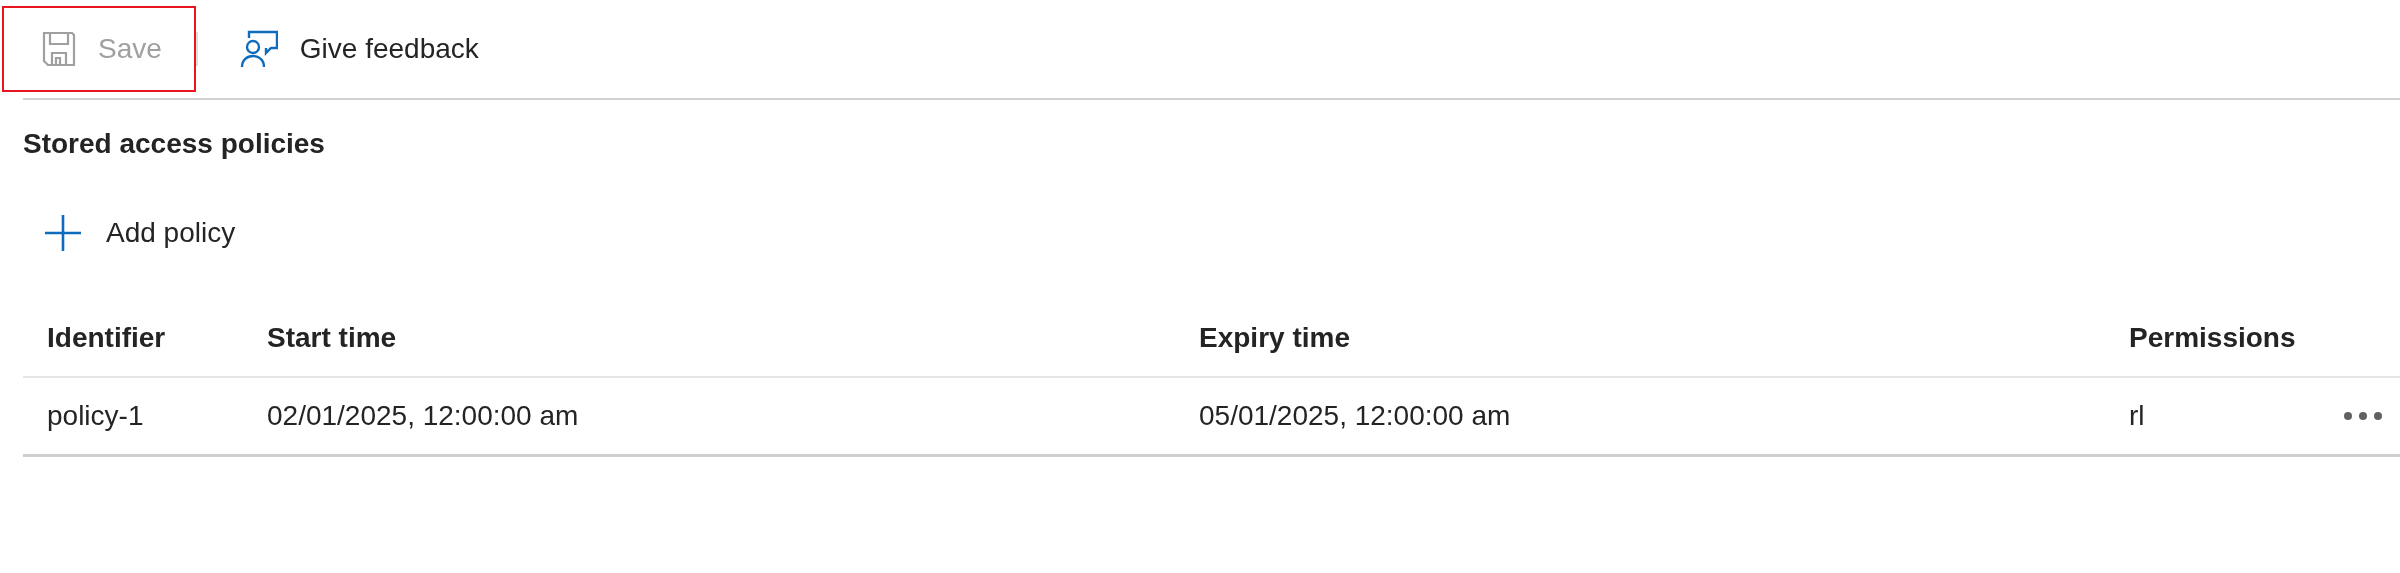  Describe the element at coordinates (96, 416) in the screenshot. I see `table-cell-text: policy-1` at that location.